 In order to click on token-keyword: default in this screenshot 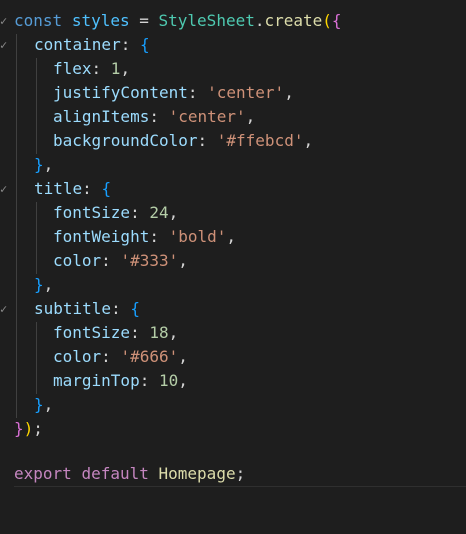, I will do `click(115, 473)`.